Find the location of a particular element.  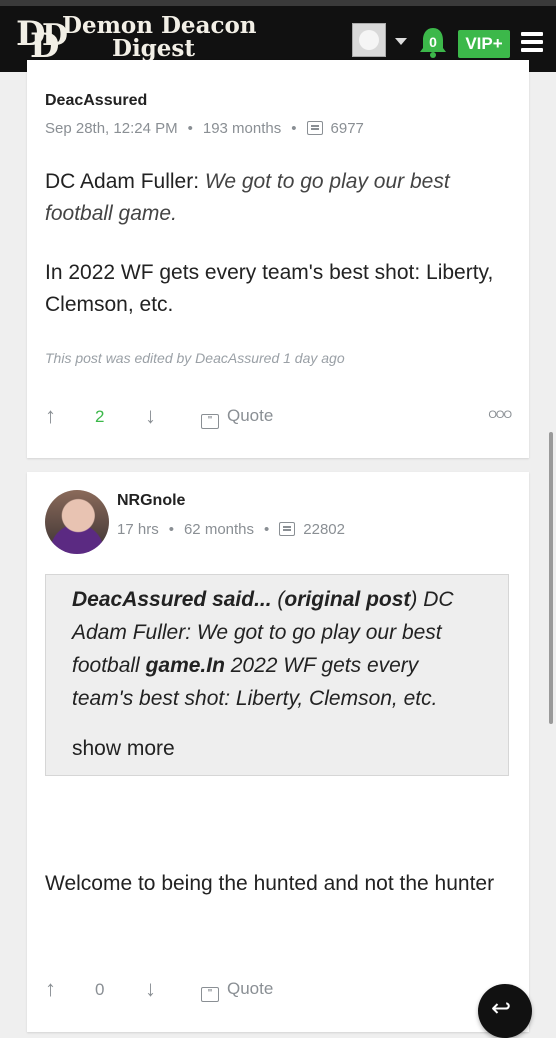

notification-count: 0 is located at coordinates (433, 42).